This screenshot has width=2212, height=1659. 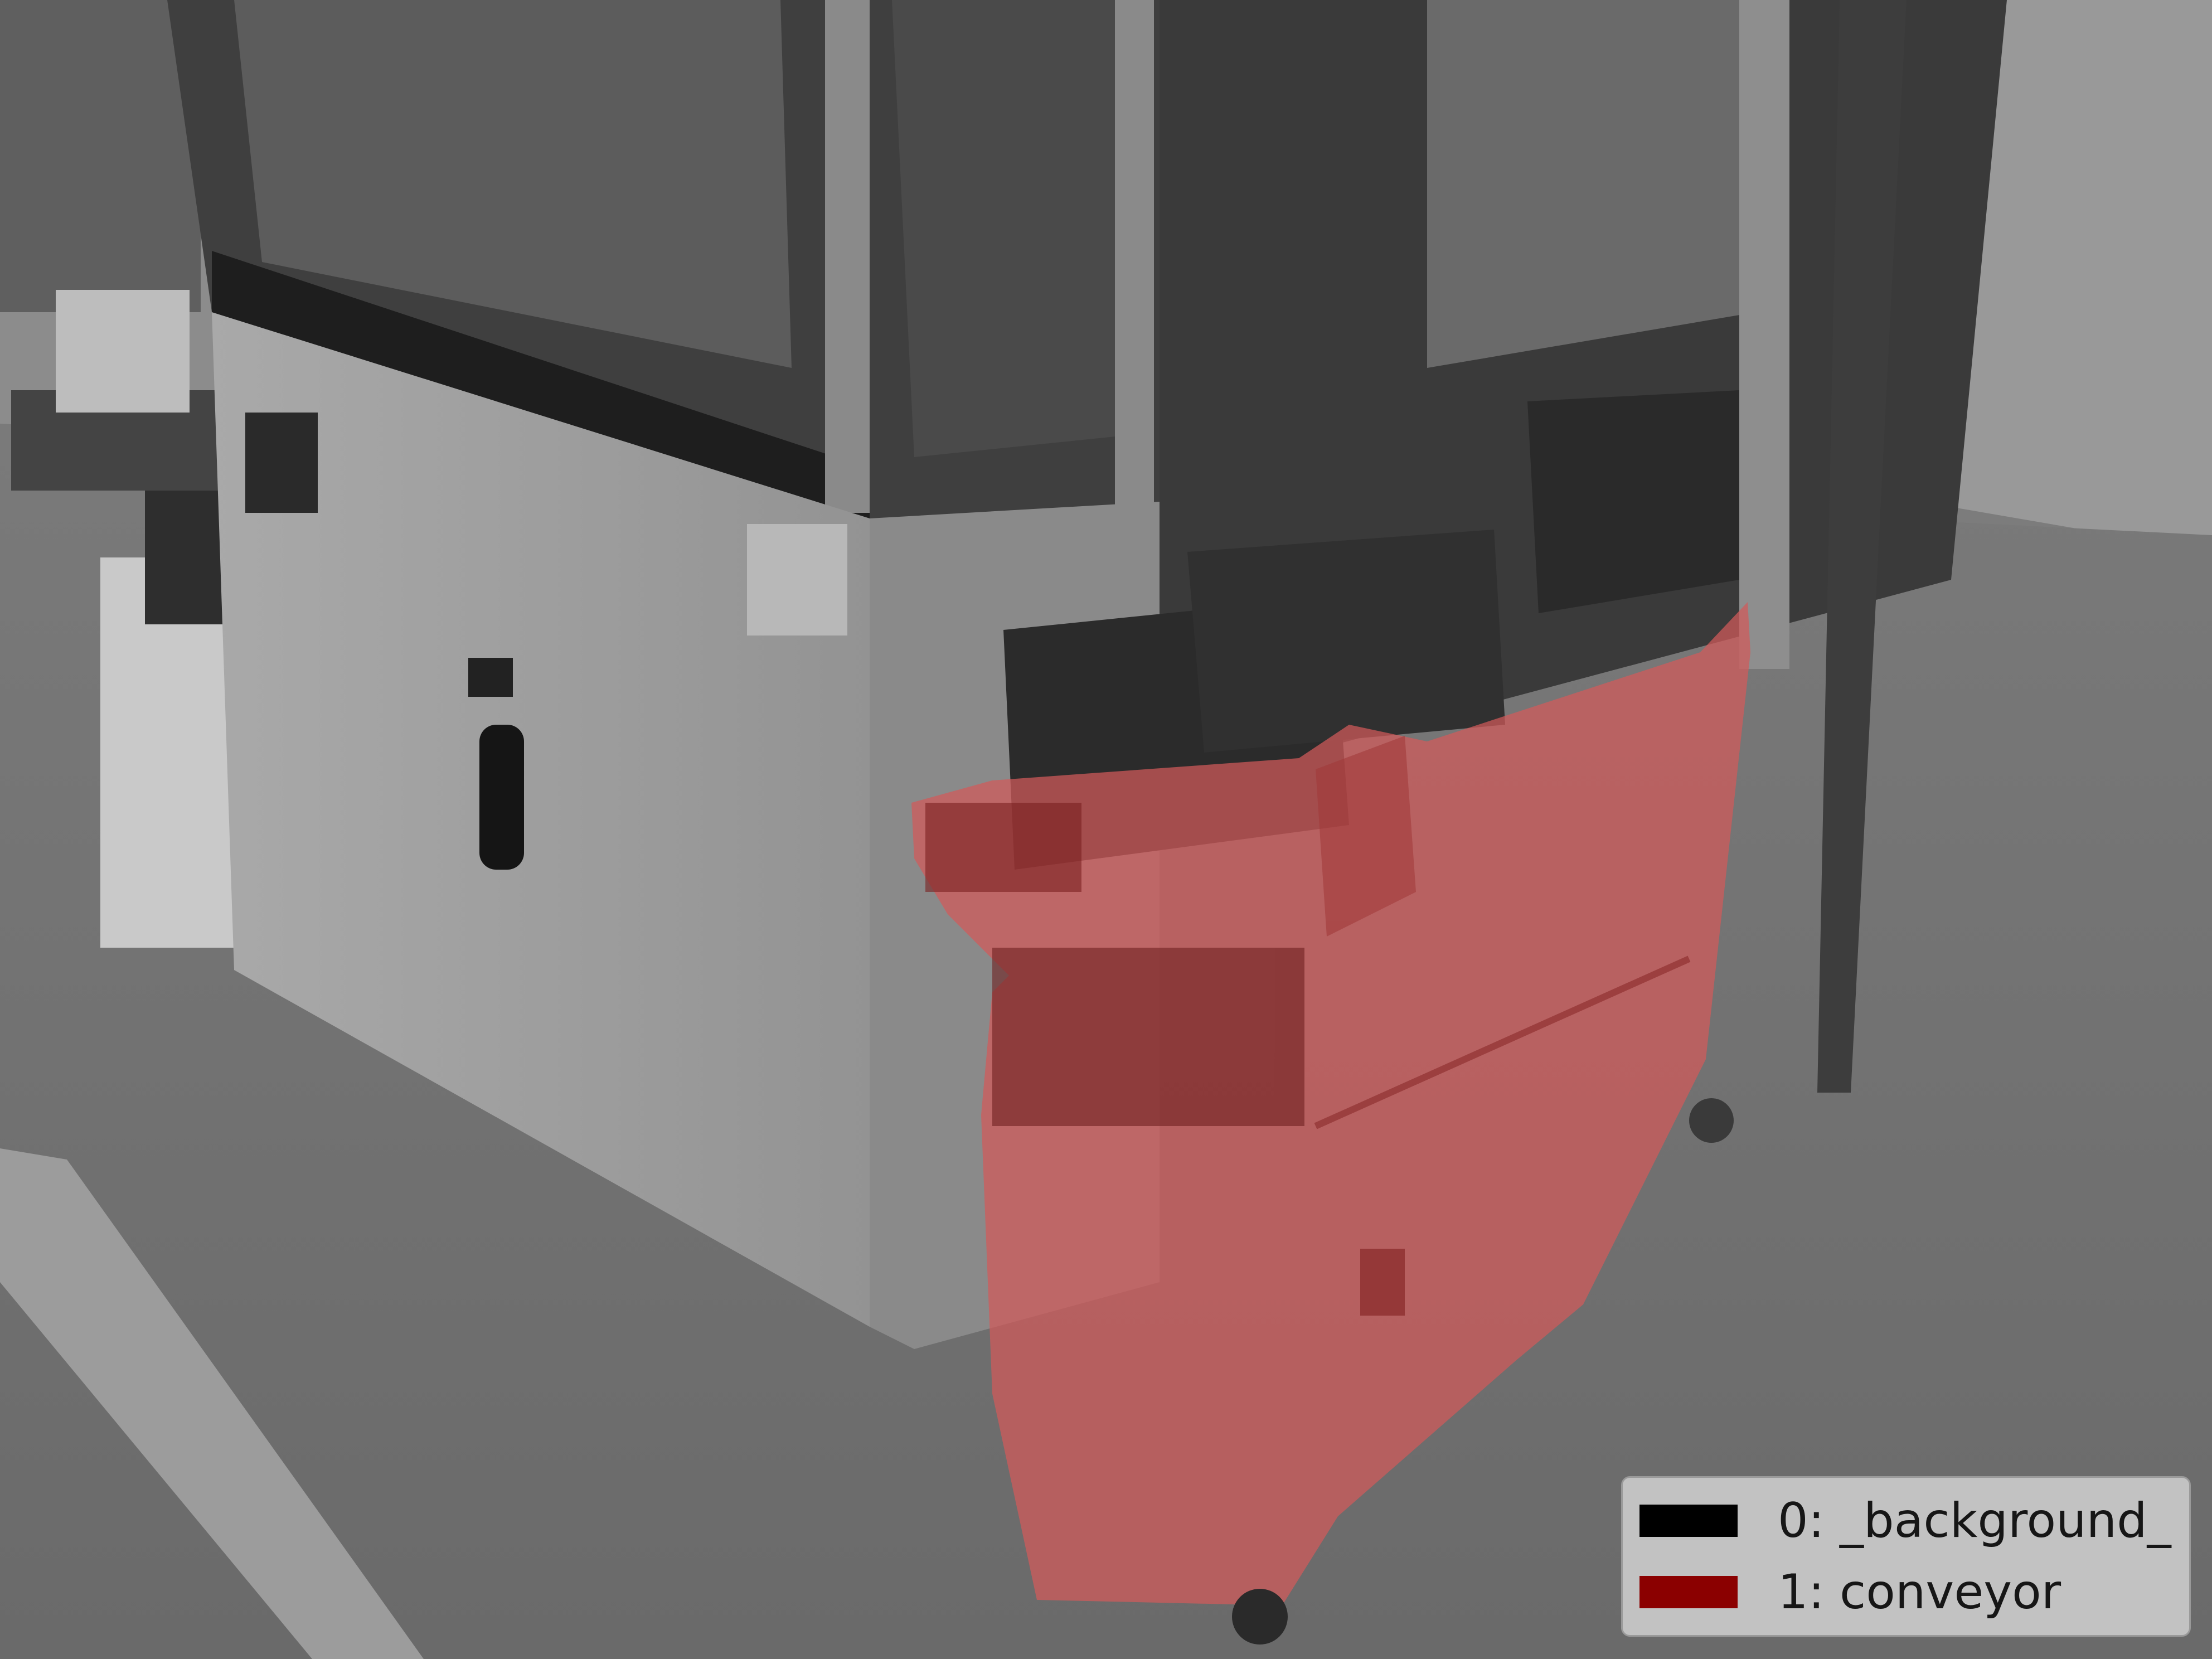 What do you see at coordinates (281, 463) in the screenshot?
I see `control-panel-screen` at bounding box center [281, 463].